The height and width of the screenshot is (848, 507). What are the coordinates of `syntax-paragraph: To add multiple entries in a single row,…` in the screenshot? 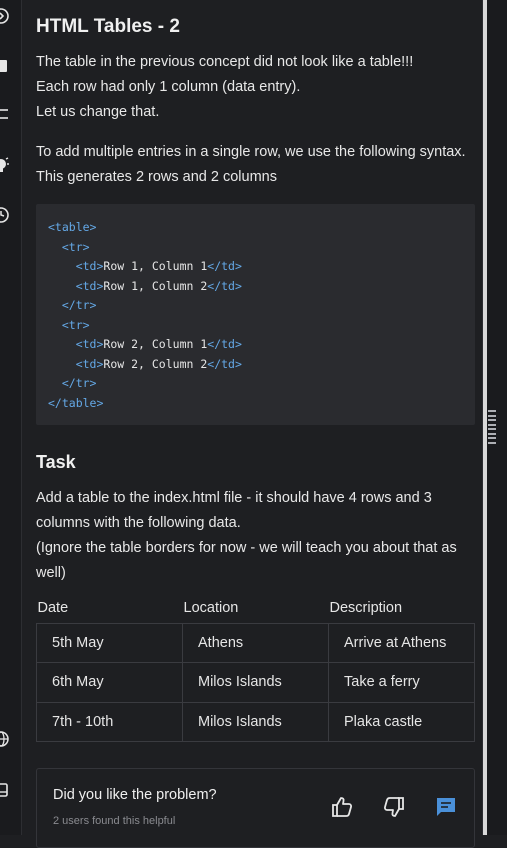 It's located at (258, 165).